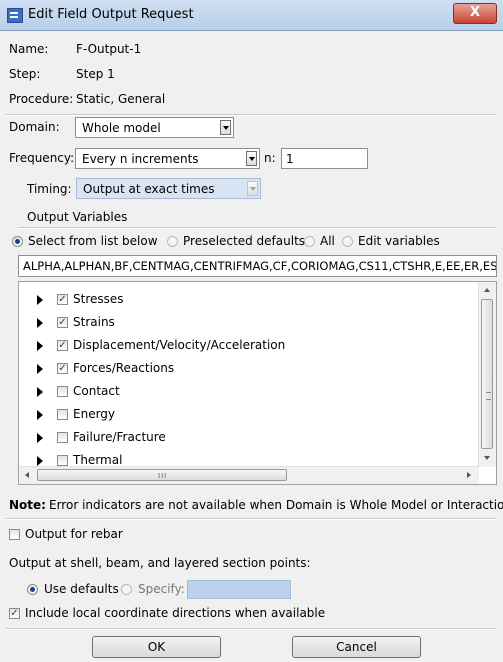 The height and width of the screenshot is (662, 503). I want to click on checkbox-energy, so click(62, 414).